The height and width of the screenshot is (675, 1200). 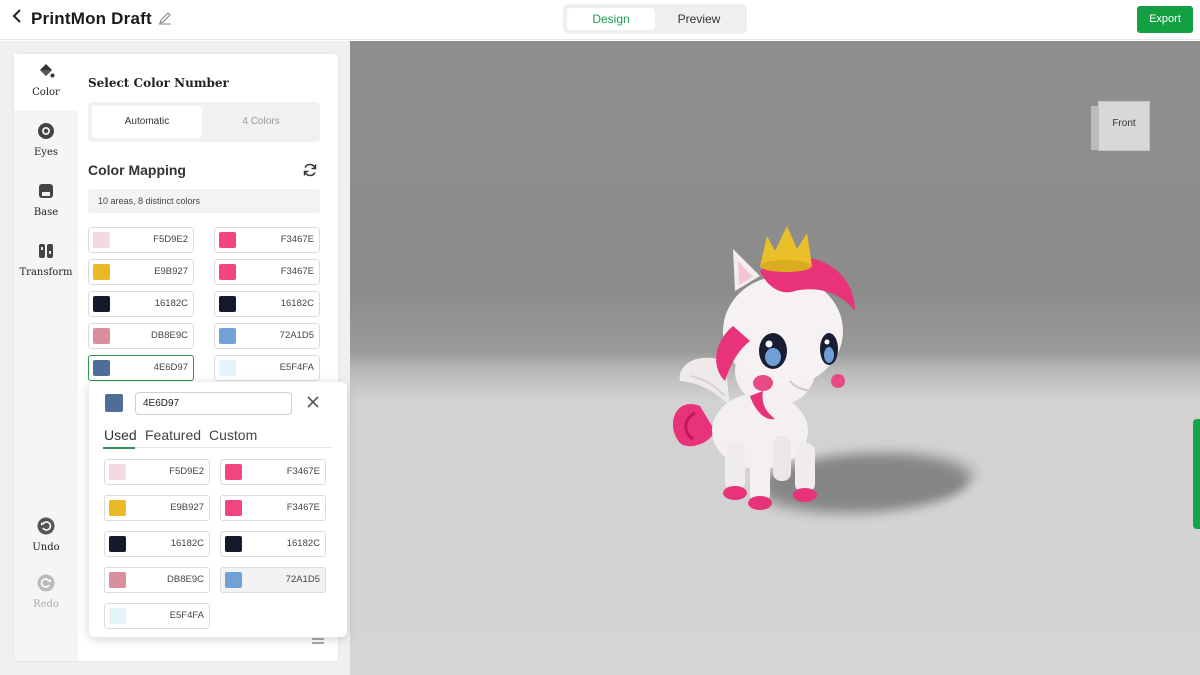 I want to click on rail-label: Color, so click(x=46, y=92).